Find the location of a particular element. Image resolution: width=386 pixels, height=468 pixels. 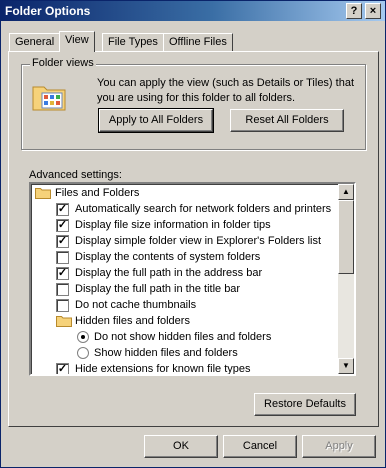

setting-label: Do not show hidden files and folders is located at coordinates (183, 337).